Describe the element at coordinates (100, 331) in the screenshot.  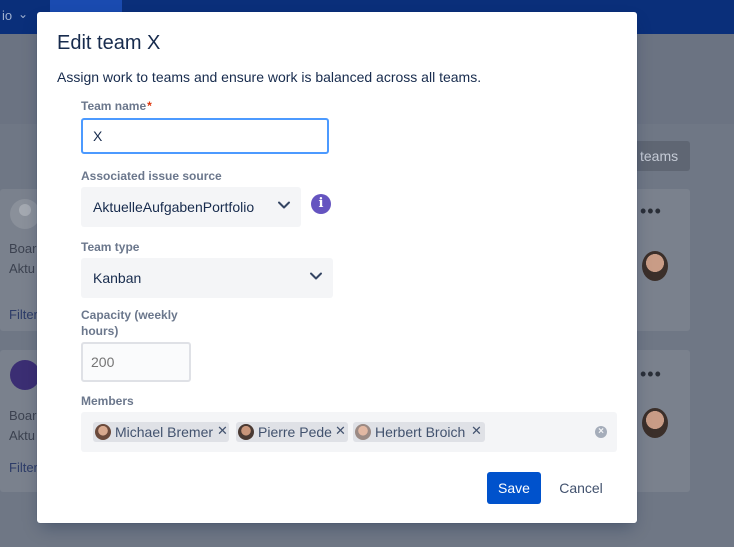
I see `capacity-label-line2: hours)` at that location.